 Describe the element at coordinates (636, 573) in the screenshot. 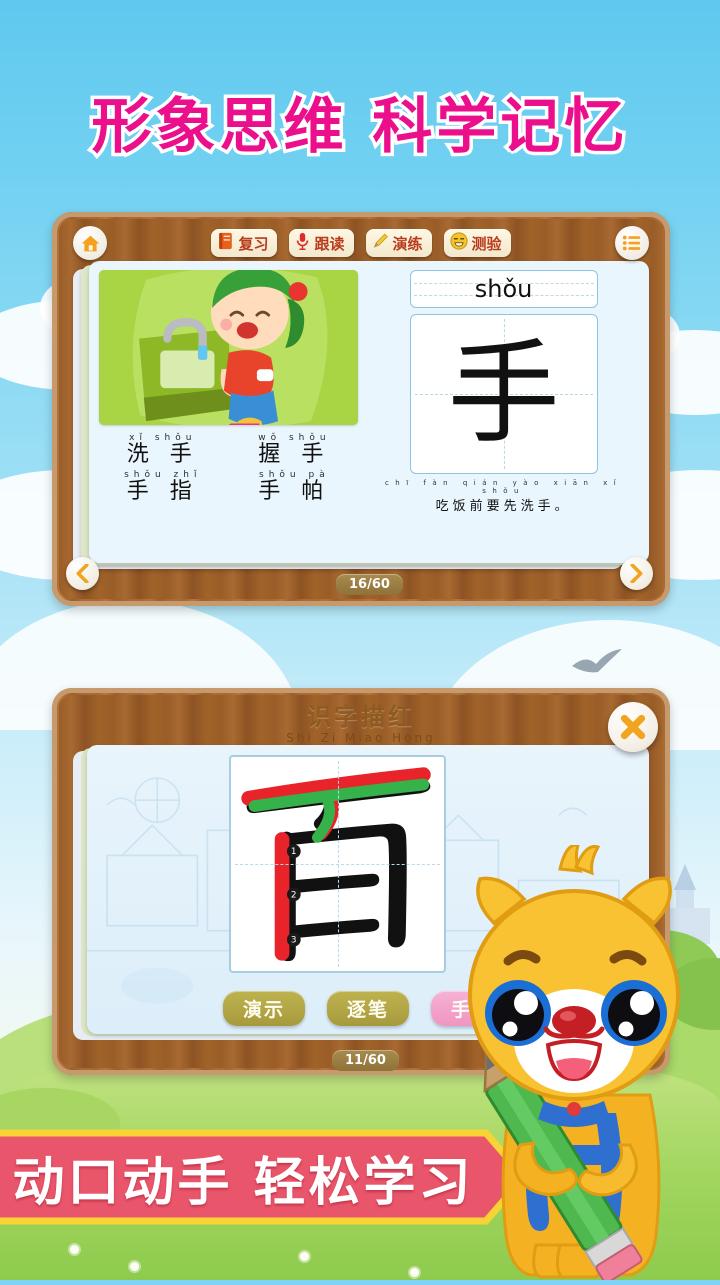

I see `next-page-arrow-icon` at that location.